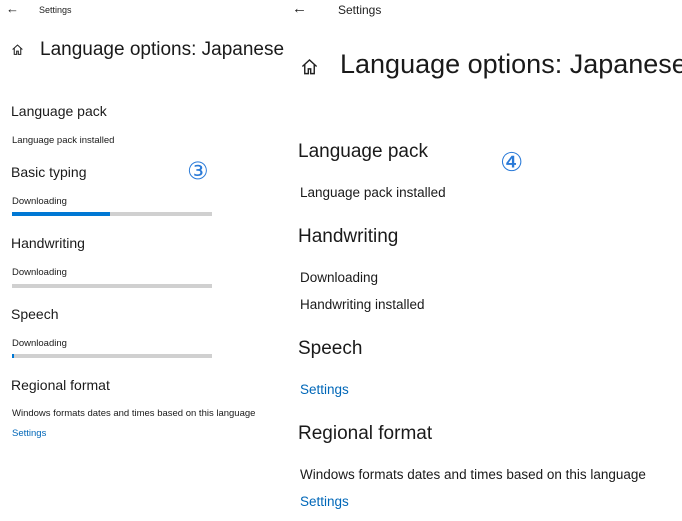  Describe the element at coordinates (112, 286) in the screenshot. I see `handwriting-progress` at that location.